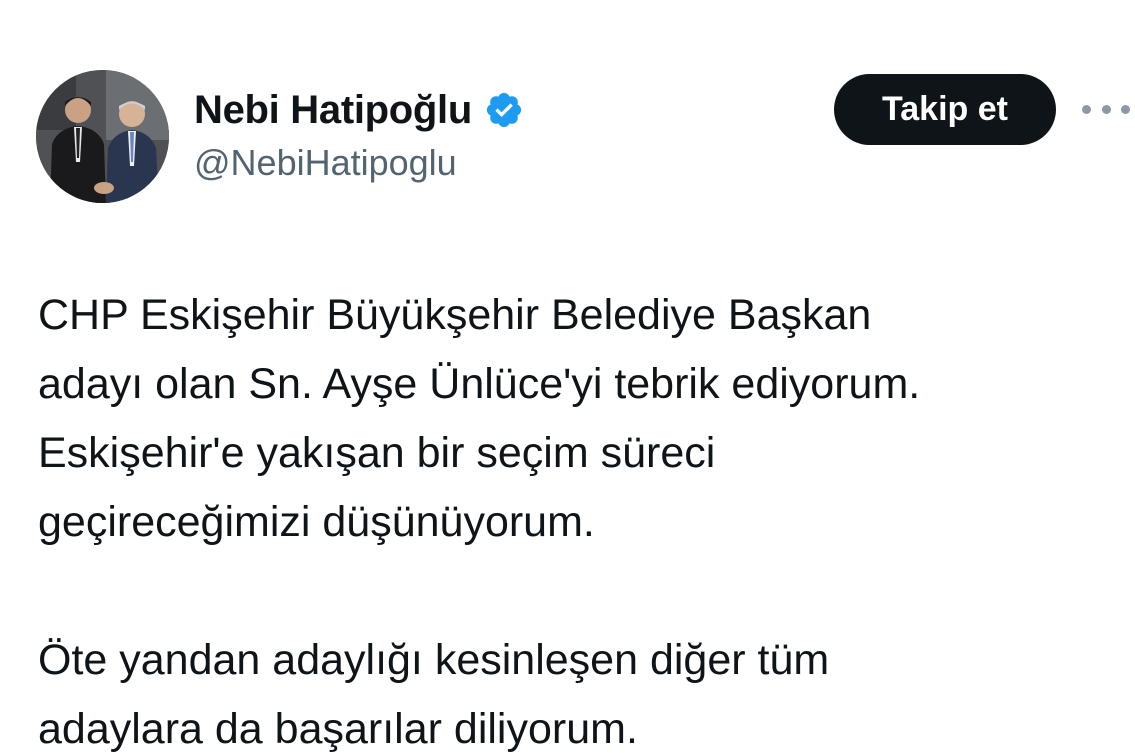 The image size is (1135, 756). What do you see at coordinates (333, 110) in the screenshot?
I see `display-name: Nebi Hatipoğlu` at bounding box center [333, 110].